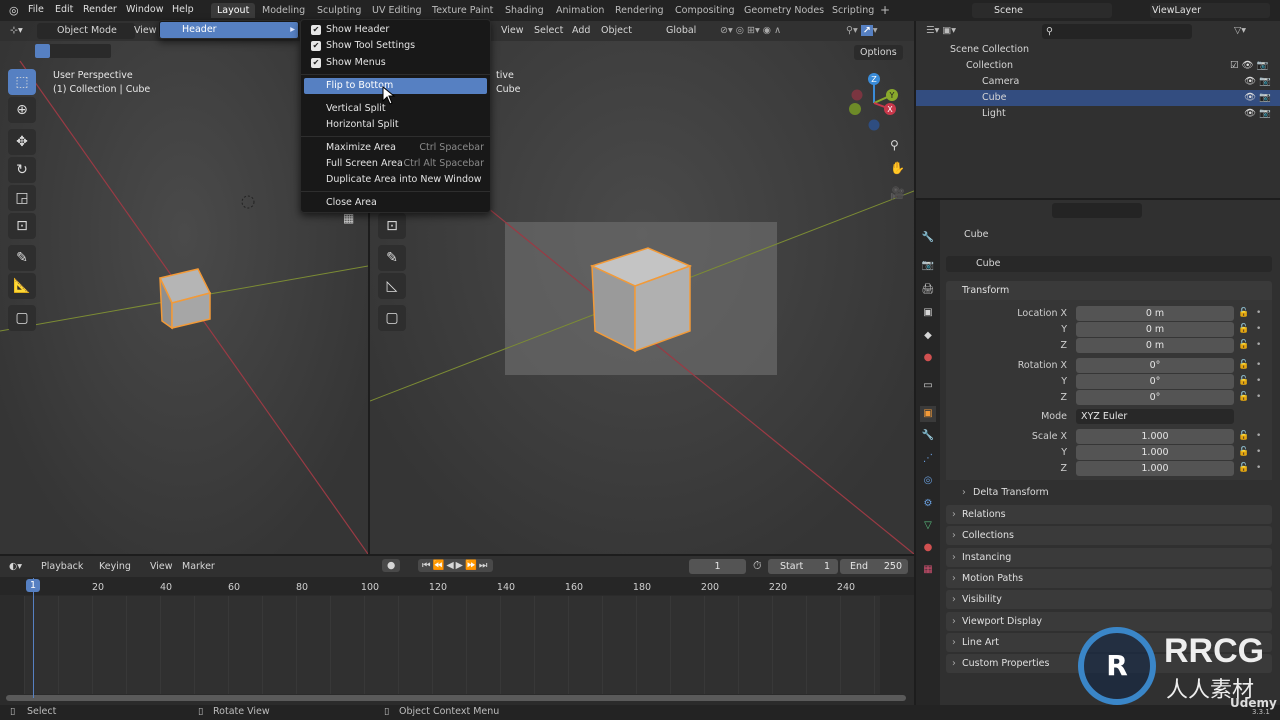  What do you see at coordinates (395, 180) in the screenshot?
I see `menu-item-duplicate-area: Duplicate Area into New Window` at bounding box center [395, 180].